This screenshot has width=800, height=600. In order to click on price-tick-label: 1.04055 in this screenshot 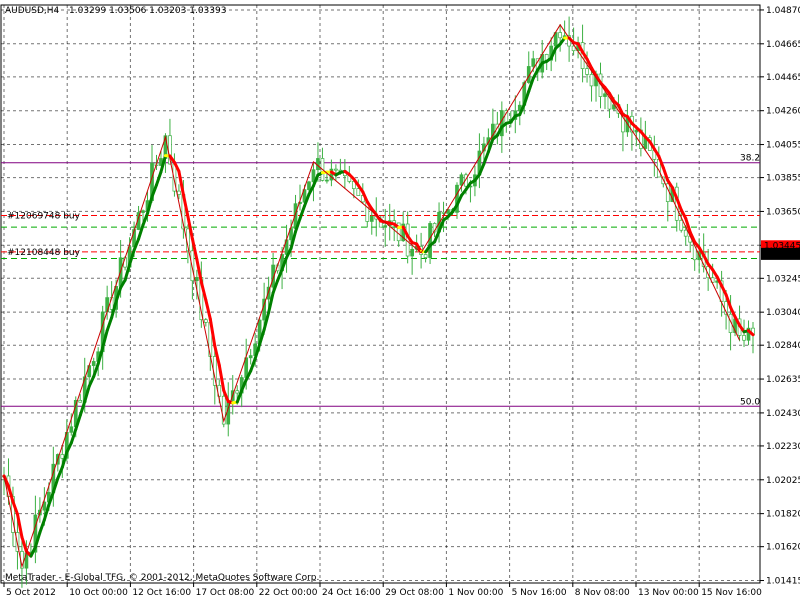, I will do `click(783, 146)`.